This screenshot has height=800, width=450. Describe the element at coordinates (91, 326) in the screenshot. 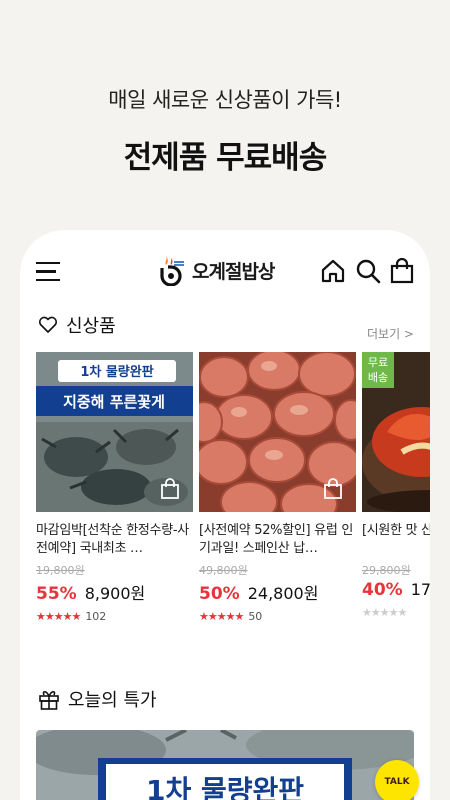

I see `section-title: 신상품` at that location.